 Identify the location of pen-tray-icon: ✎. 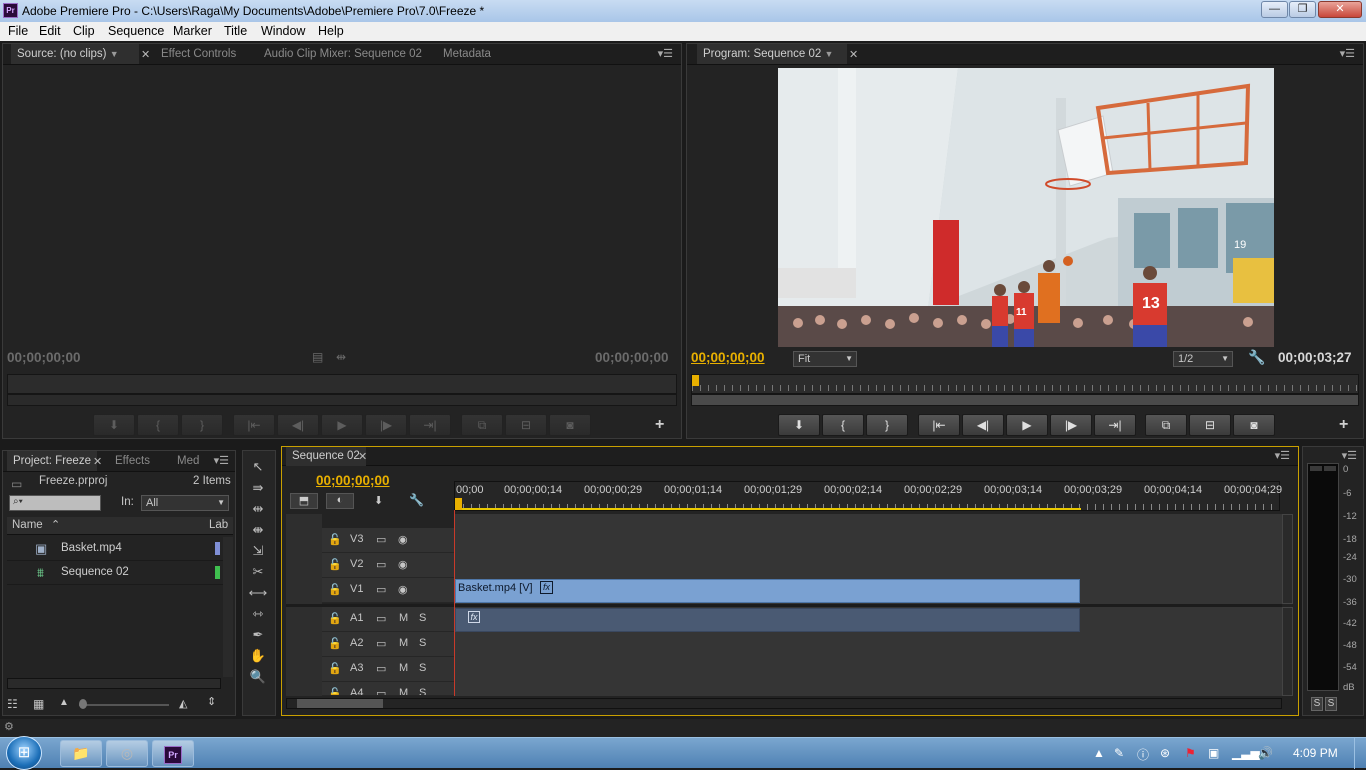
(1119, 753).